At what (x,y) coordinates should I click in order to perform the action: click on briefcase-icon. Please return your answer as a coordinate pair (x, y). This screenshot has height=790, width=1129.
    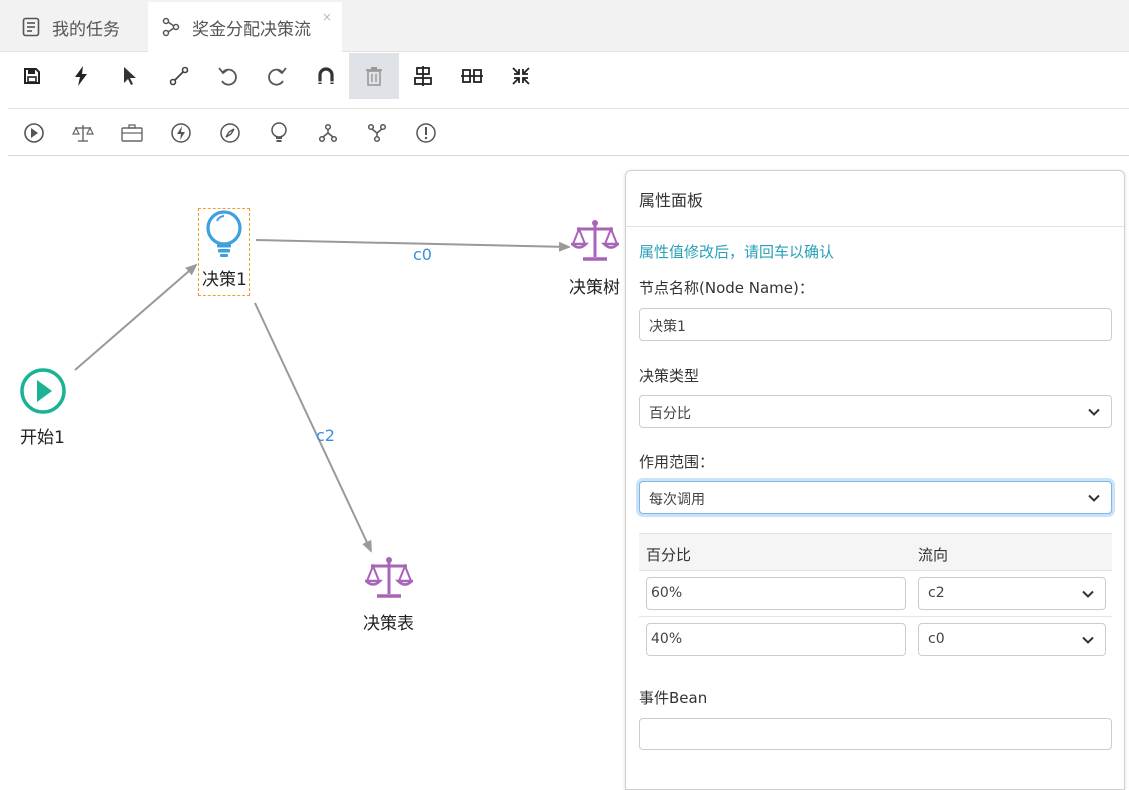
    Looking at the image, I should click on (132, 133).